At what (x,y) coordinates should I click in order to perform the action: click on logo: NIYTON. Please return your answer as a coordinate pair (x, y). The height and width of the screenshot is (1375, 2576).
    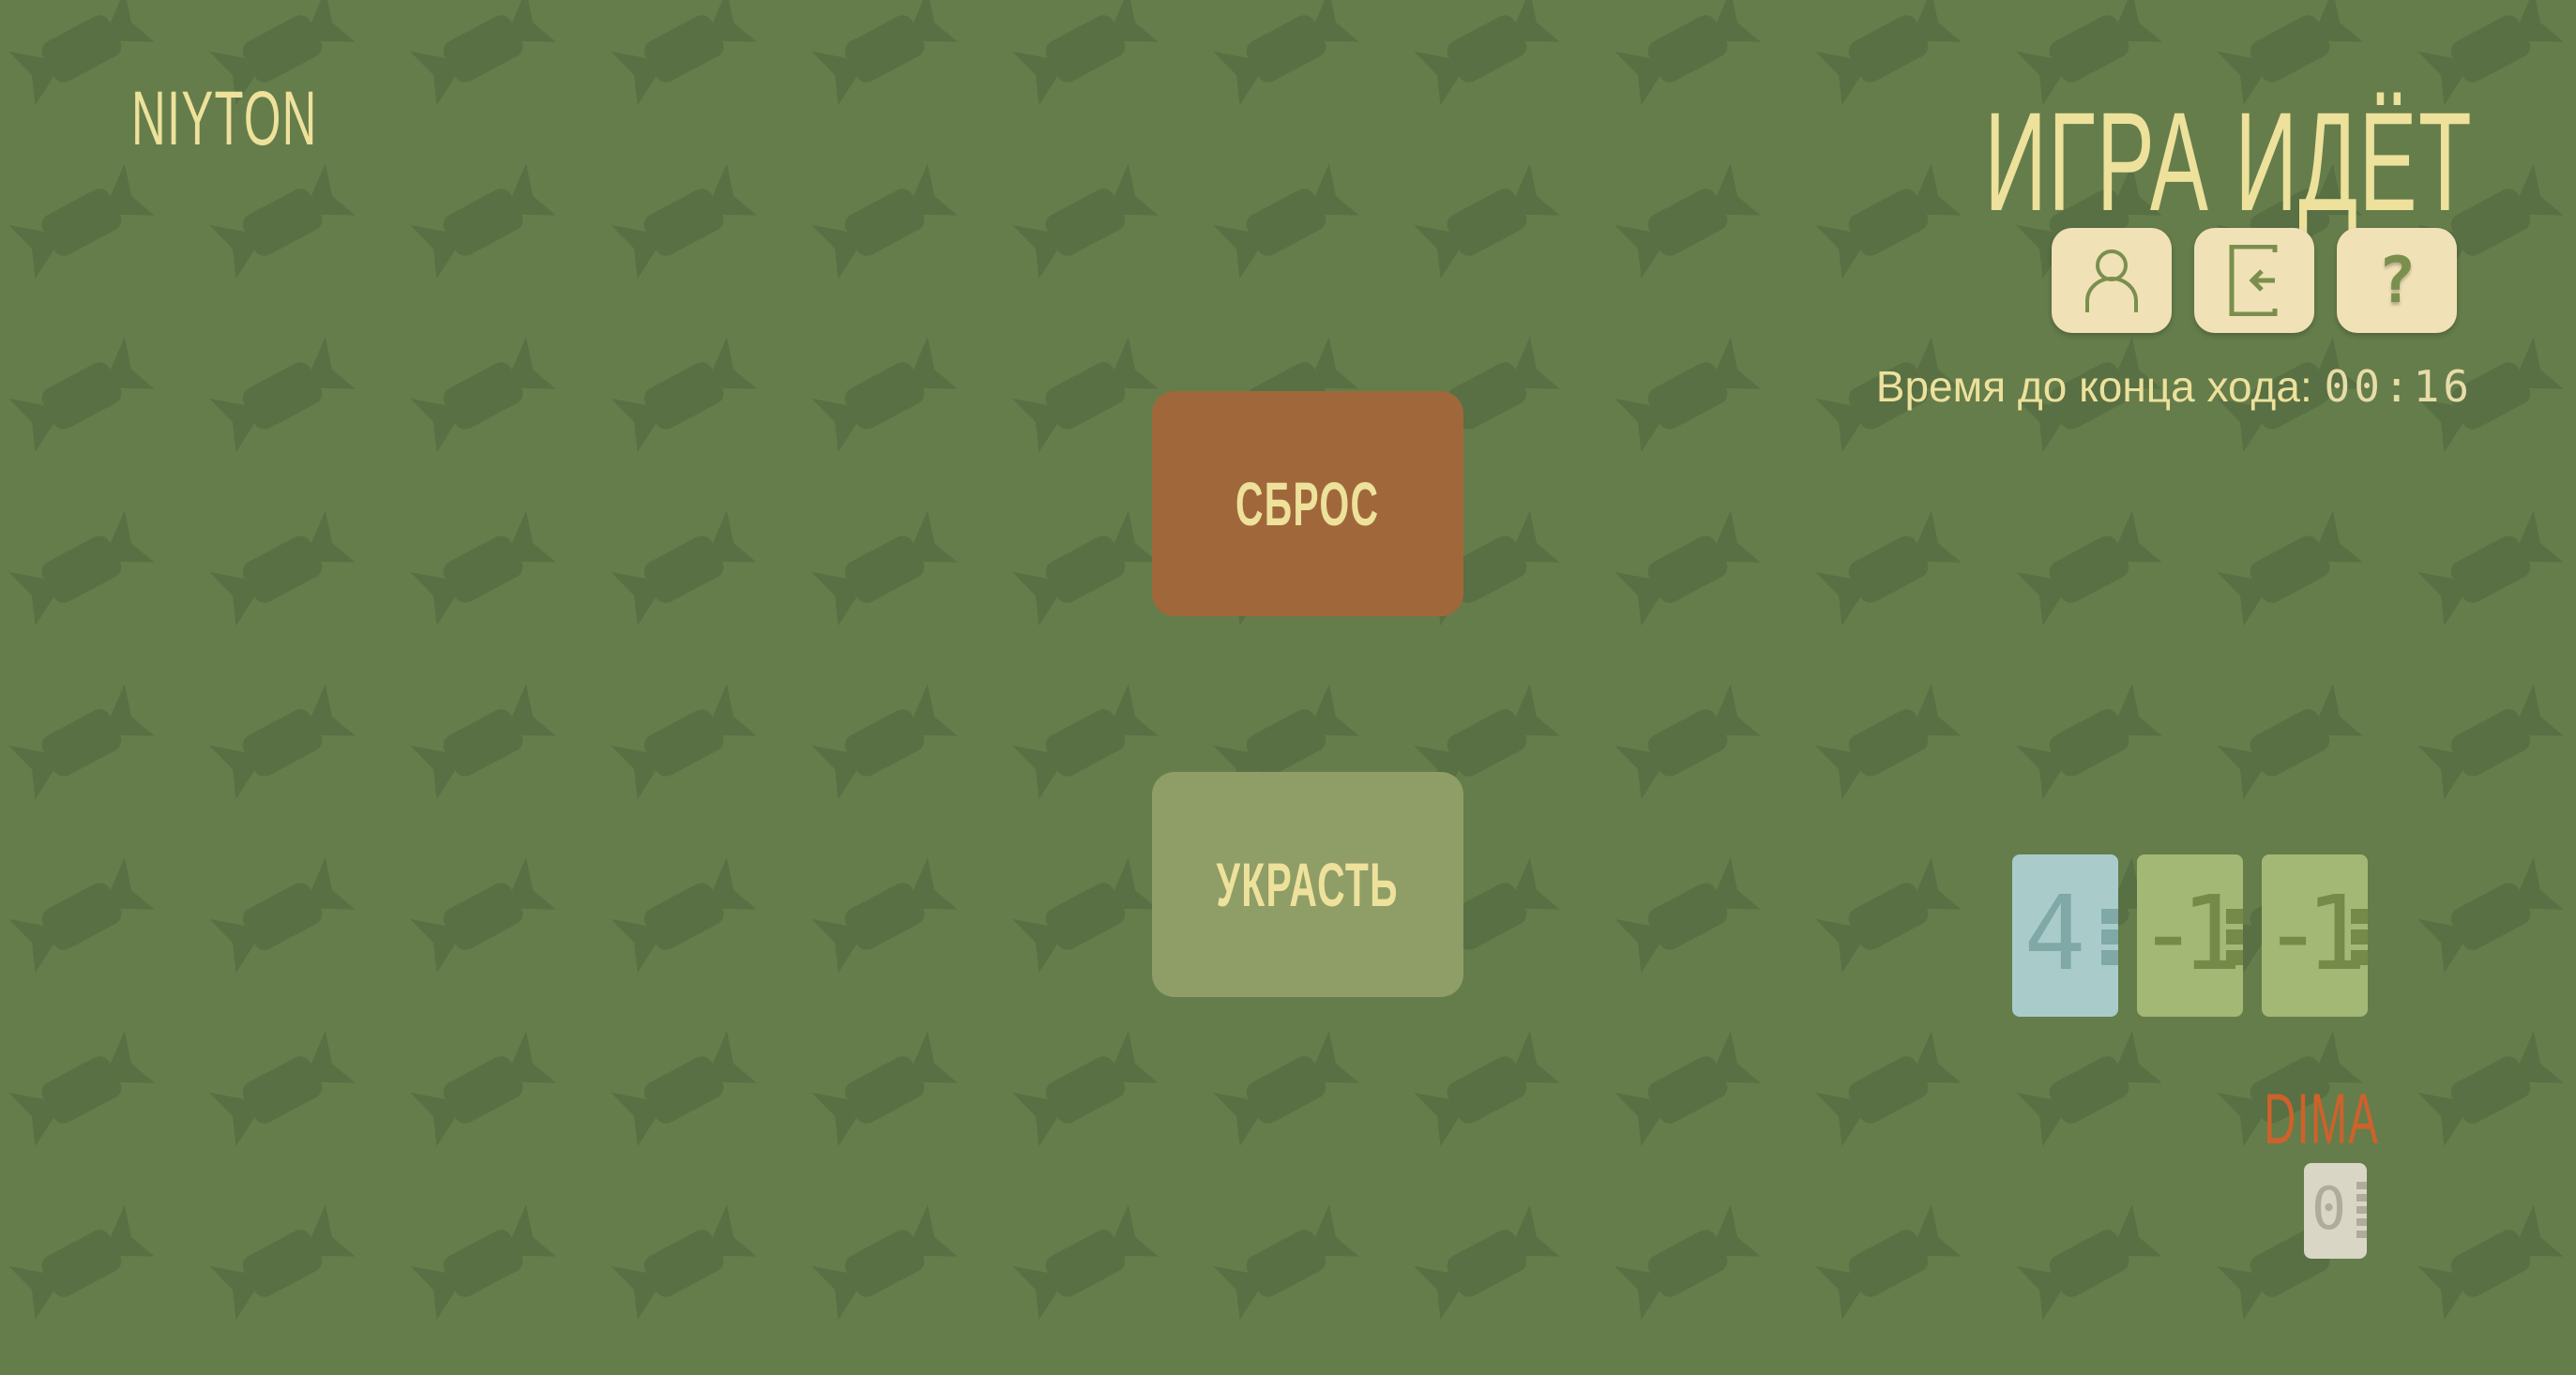
    Looking at the image, I should click on (281, 119).